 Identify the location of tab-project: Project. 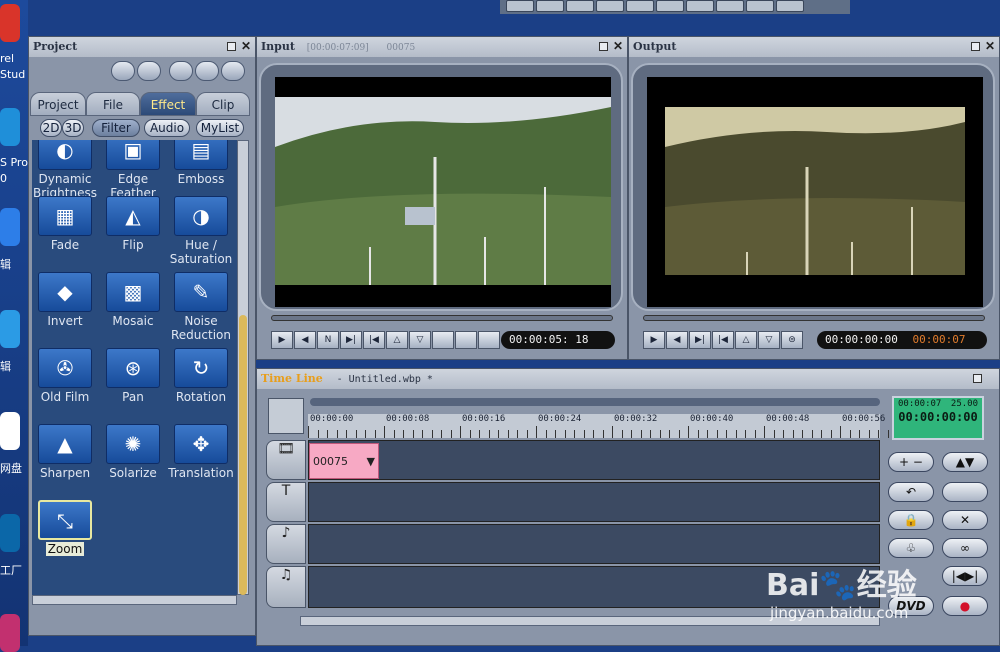
(58, 104).